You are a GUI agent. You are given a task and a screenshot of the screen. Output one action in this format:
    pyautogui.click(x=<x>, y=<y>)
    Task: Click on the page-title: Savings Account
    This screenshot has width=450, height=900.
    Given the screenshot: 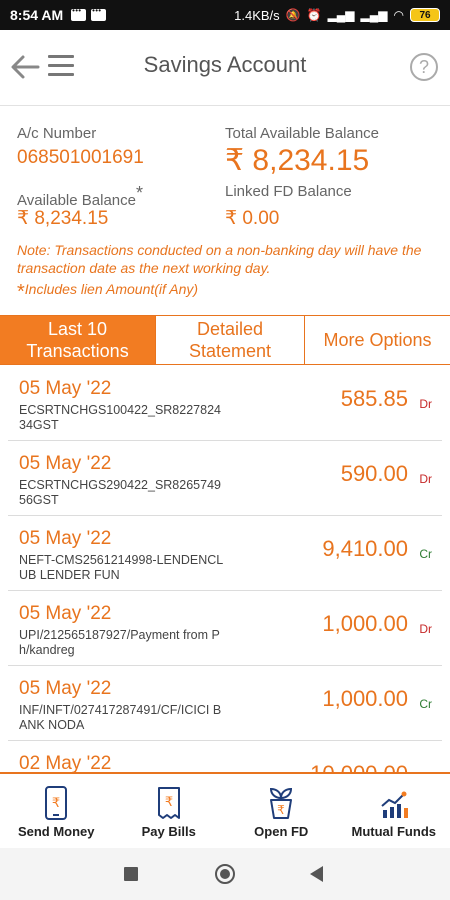 What is the action you would take?
    pyautogui.click(x=225, y=64)
    